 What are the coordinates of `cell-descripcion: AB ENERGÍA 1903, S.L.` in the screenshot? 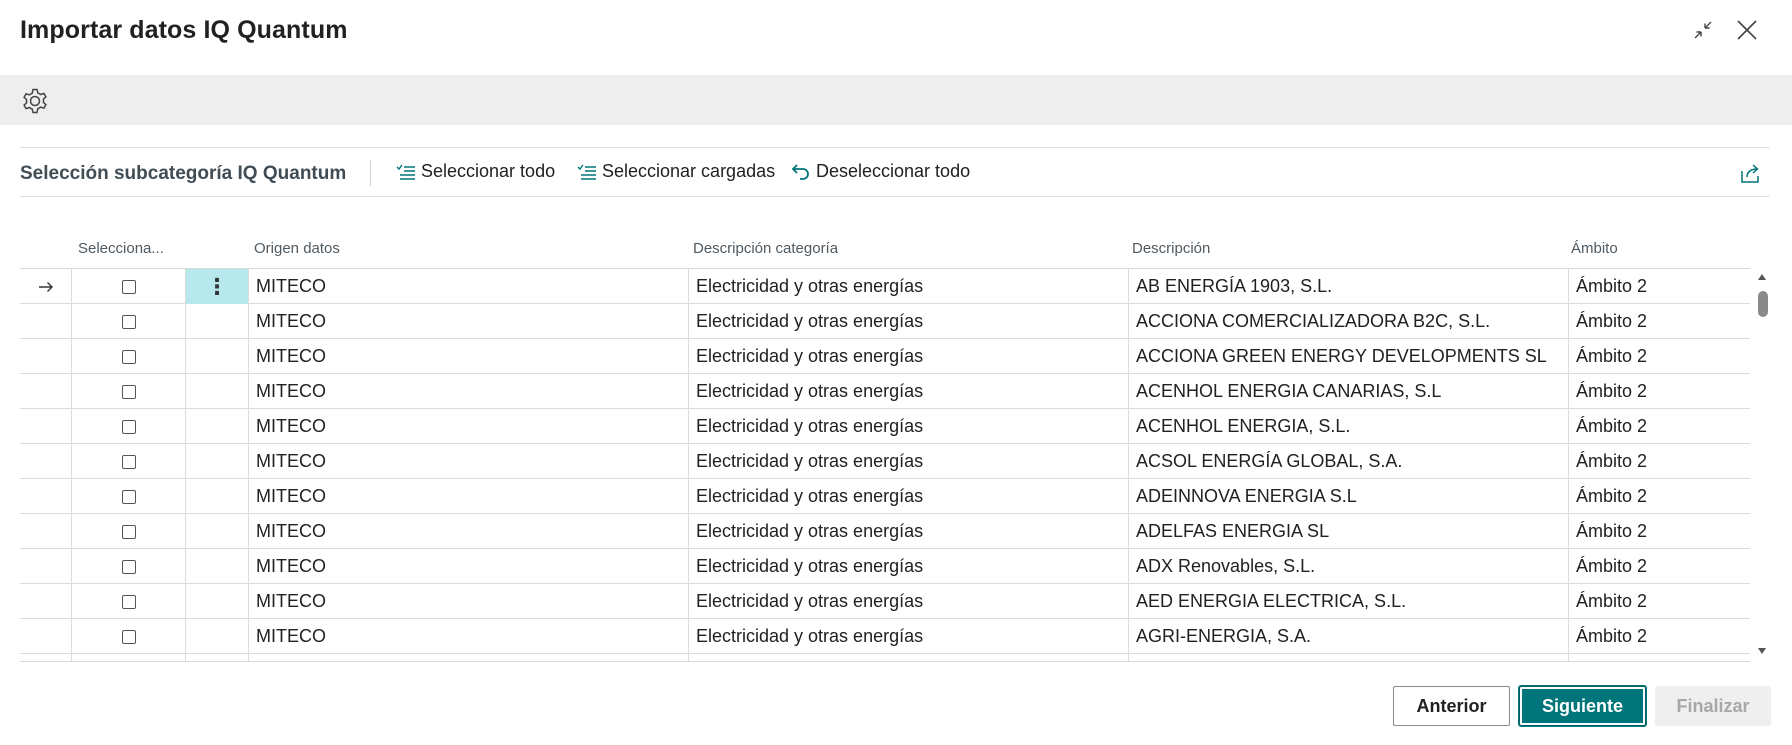 It's located at (1349, 286).